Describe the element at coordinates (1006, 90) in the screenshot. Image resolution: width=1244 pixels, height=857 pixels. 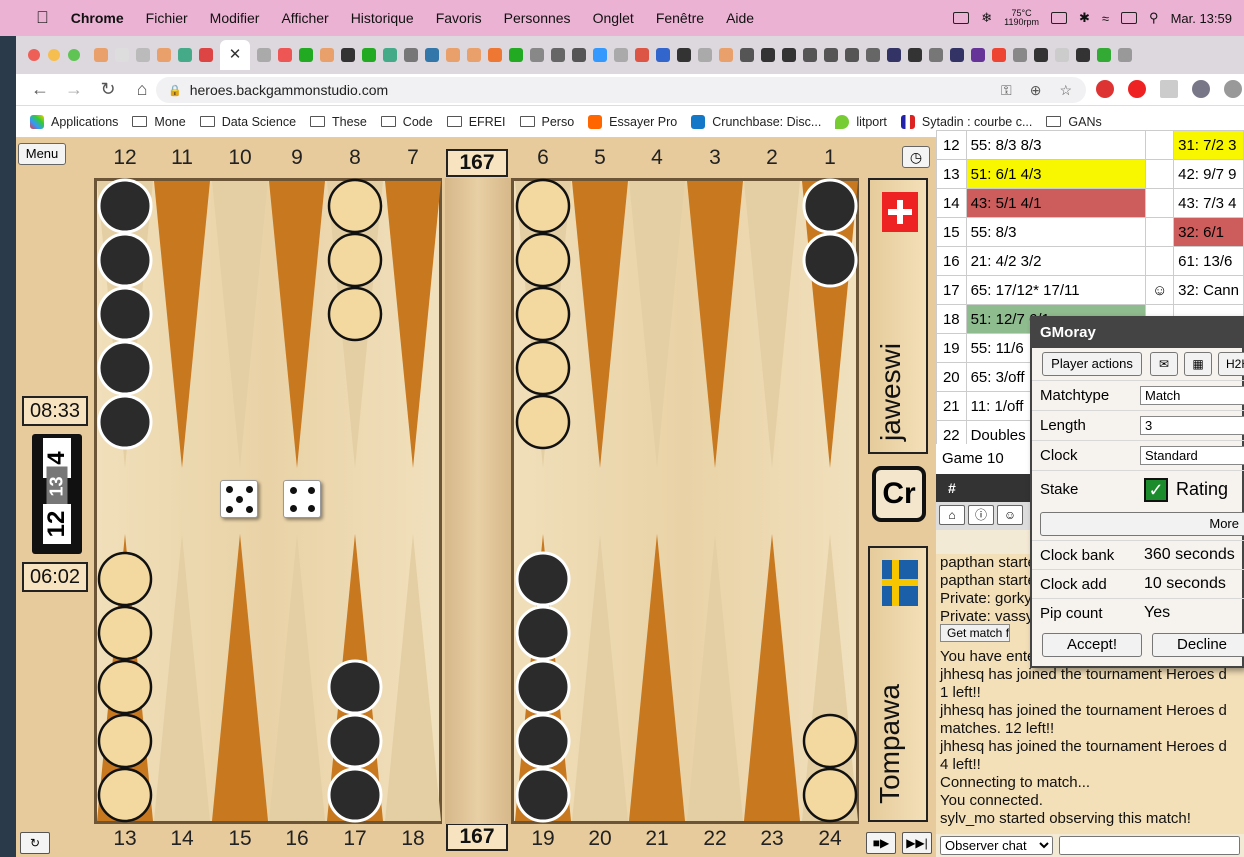
I see `key-icon: ⚿` at that location.